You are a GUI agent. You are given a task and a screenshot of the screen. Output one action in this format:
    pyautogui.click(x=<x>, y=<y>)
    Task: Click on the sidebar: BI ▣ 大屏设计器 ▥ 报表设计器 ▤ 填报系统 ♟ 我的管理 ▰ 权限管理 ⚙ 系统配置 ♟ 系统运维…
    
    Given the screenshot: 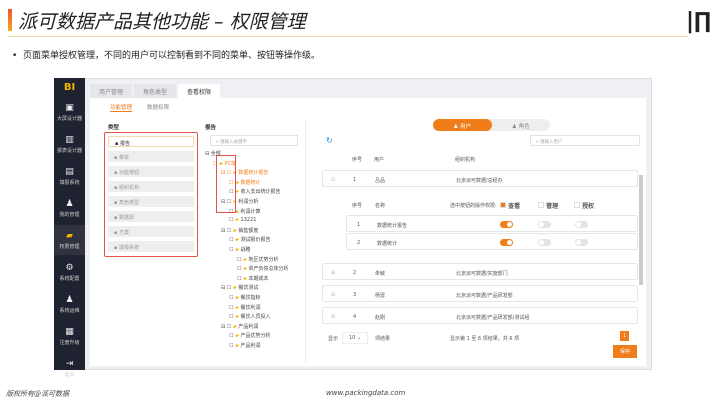 What is the action you would take?
    pyautogui.click(x=69, y=228)
    